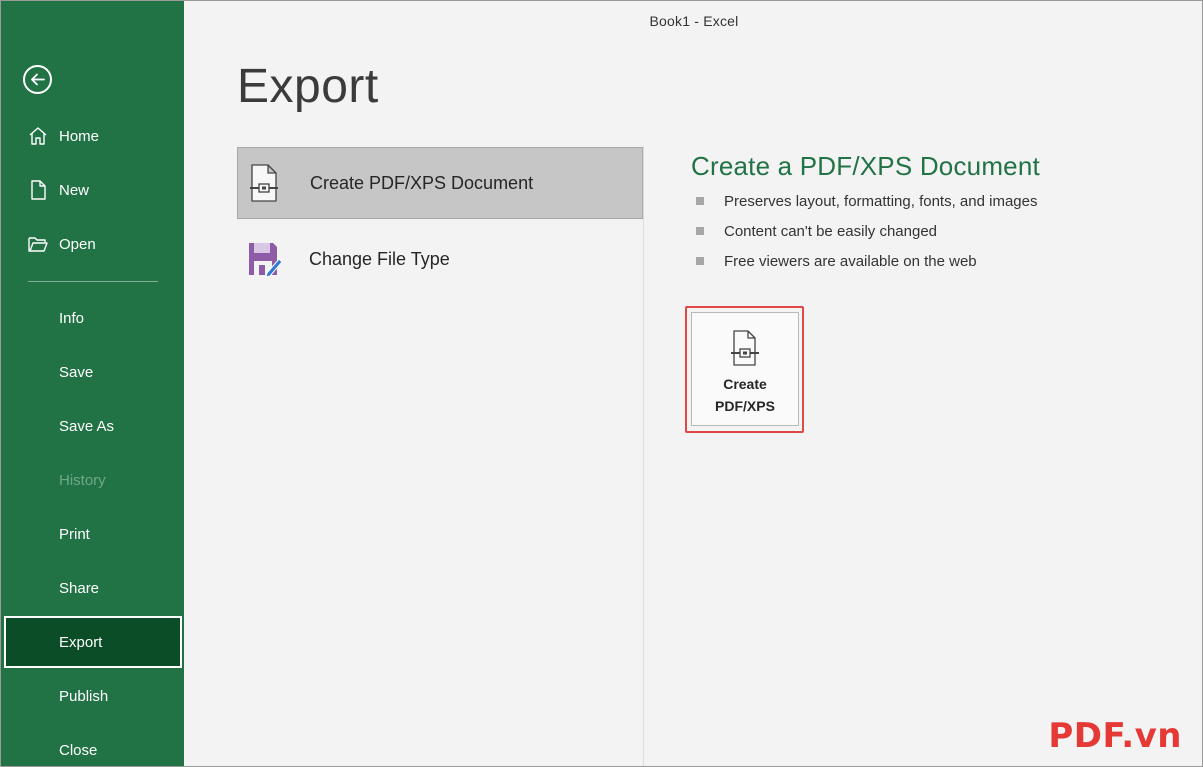 The height and width of the screenshot is (767, 1203). What do you see at coordinates (745, 395) in the screenshot?
I see `create-button-label: Create PDF/XPS` at bounding box center [745, 395].